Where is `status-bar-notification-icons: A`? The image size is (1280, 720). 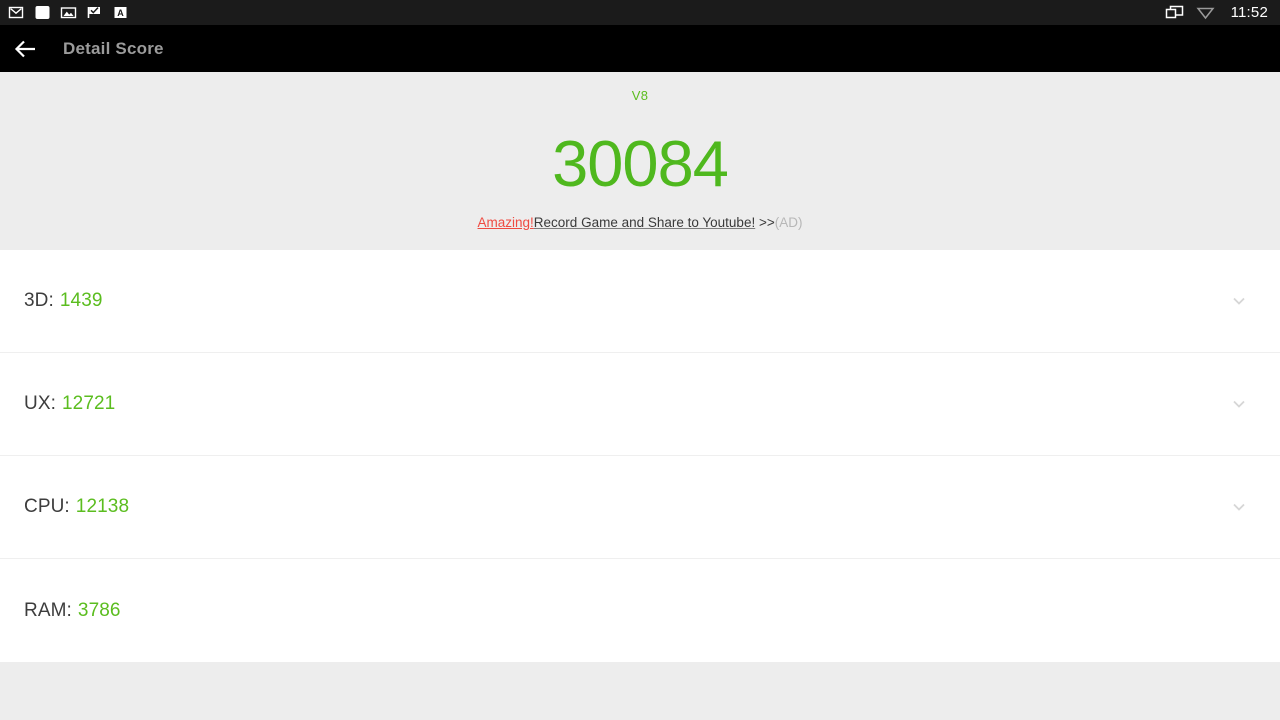 status-bar-notification-icons: A is located at coordinates (586, 12).